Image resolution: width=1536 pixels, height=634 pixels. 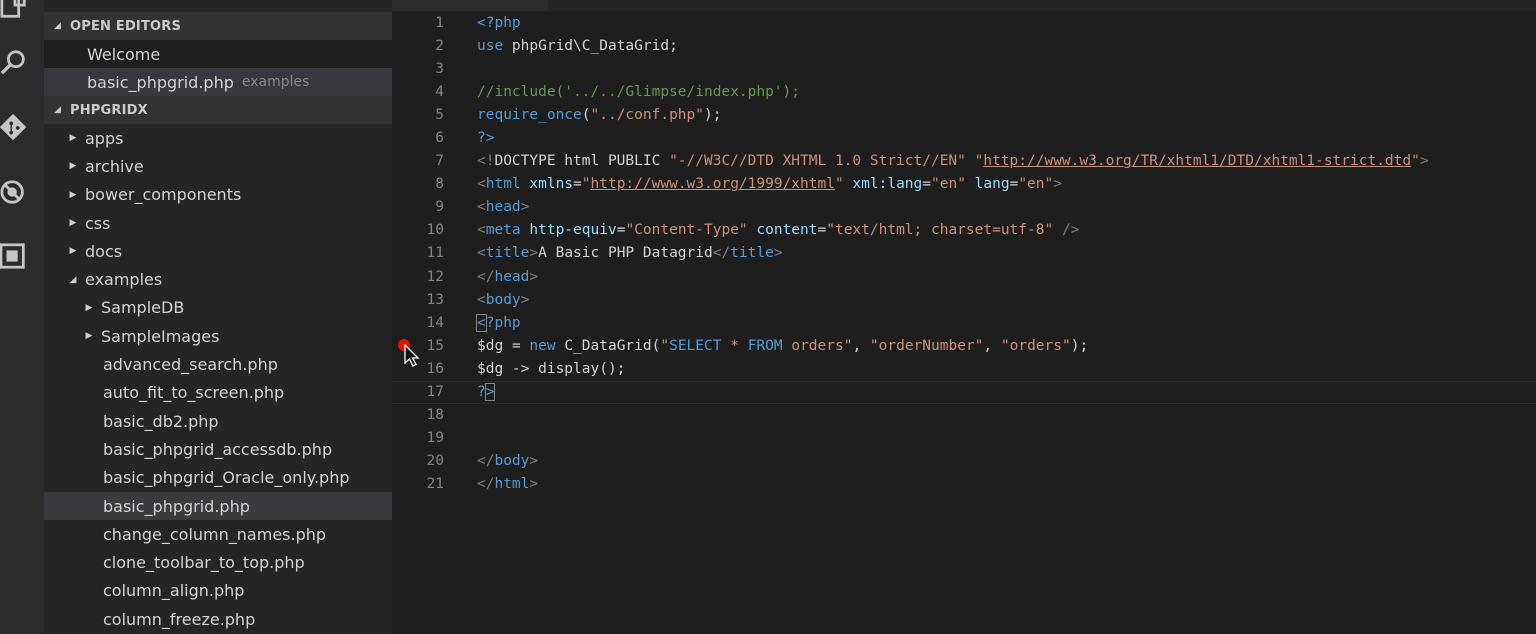 What do you see at coordinates (964, 114) in the screenshot?
I see `code-line: 5 require_once("../conf.php");` at bounding box center [964, 114].